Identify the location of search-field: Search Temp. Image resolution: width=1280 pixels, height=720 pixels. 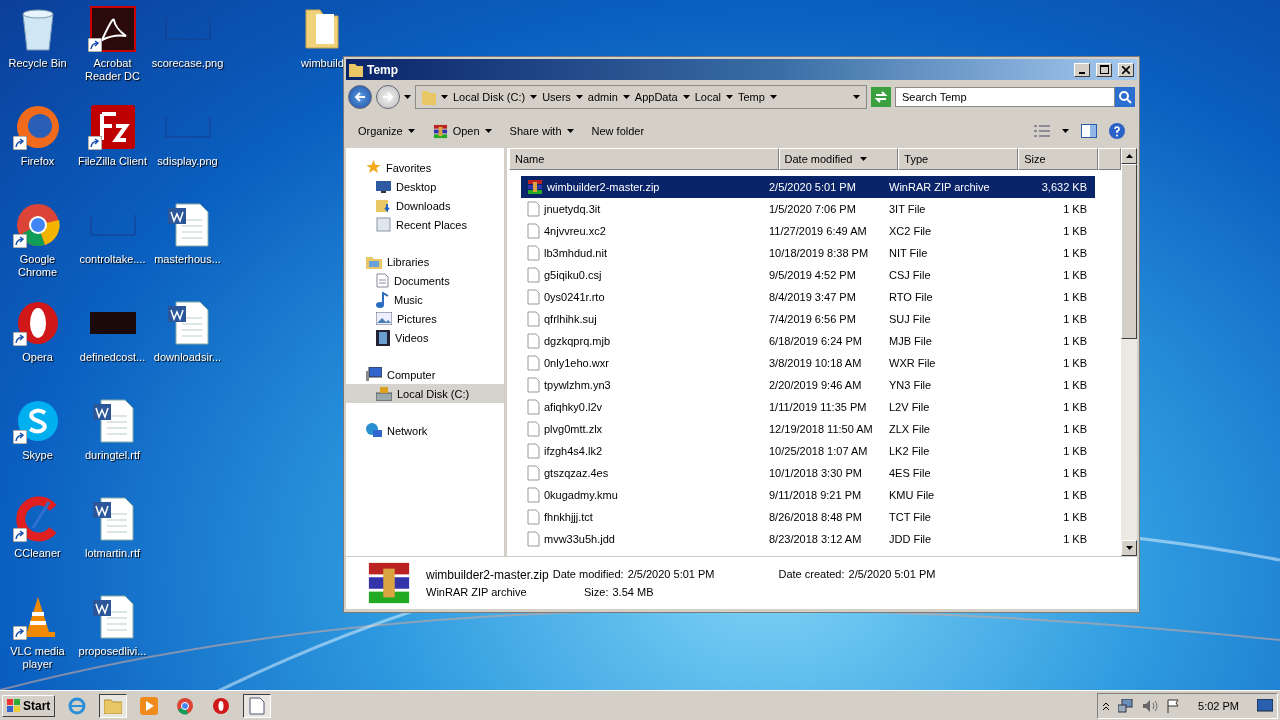
(1005, 97).